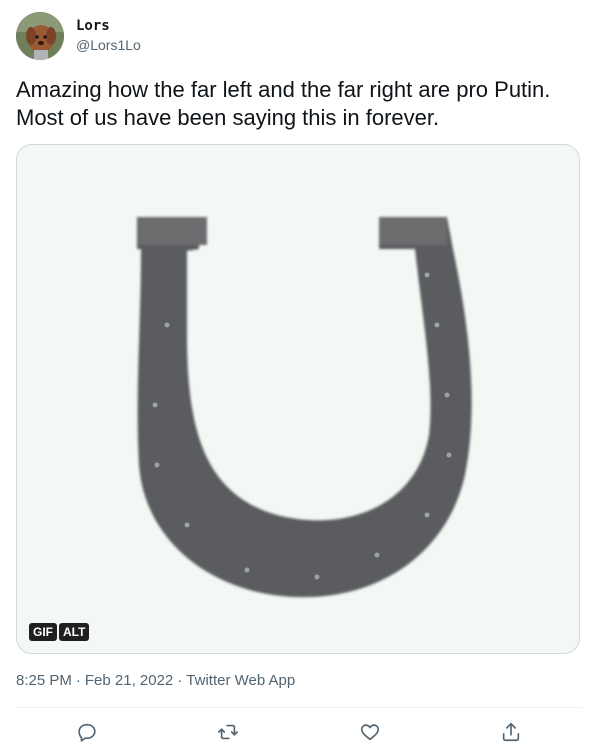 This screenshot has width=598, height=755. I want to click on share-button, so click(511, 732).